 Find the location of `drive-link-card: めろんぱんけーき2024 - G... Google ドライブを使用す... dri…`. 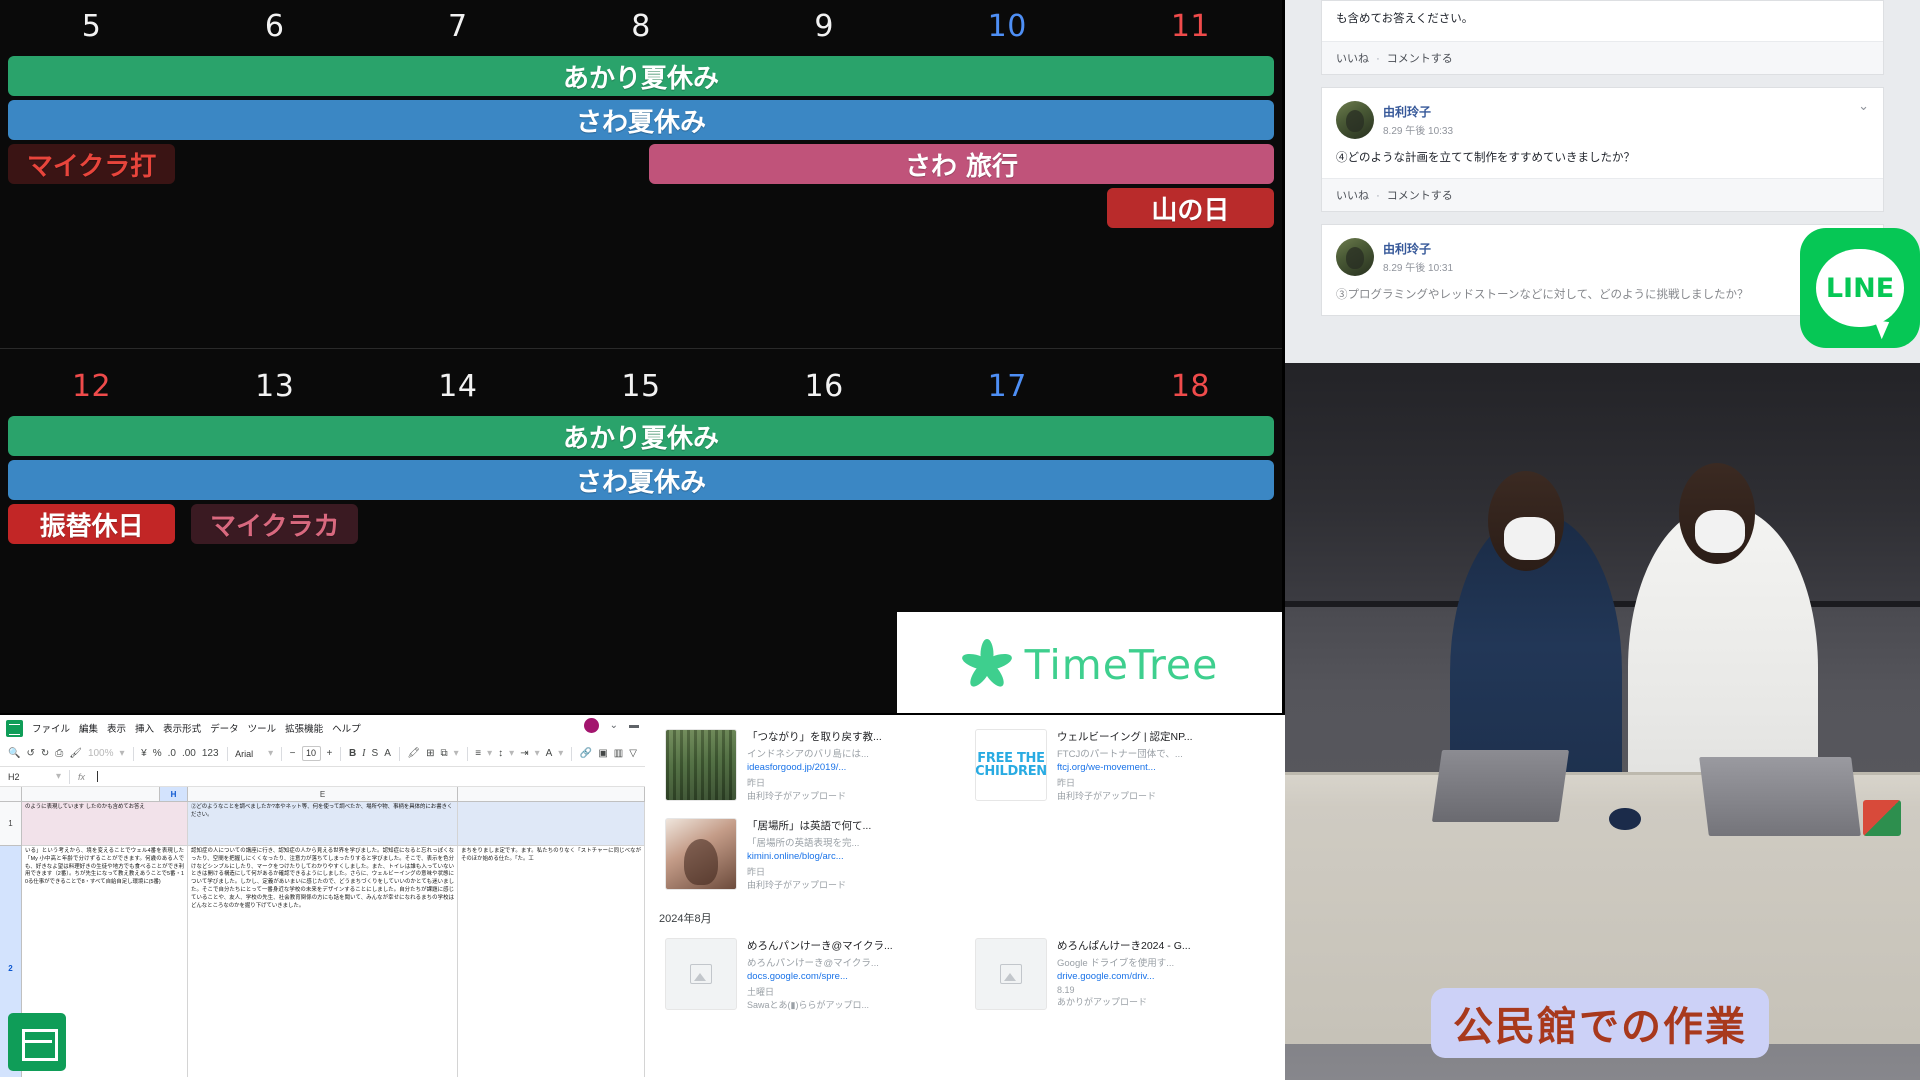

drive-link-card: めろんぱんけーき2024 - G... Google ドライブを使用す... dri… is located at coordinates (1120, 976).